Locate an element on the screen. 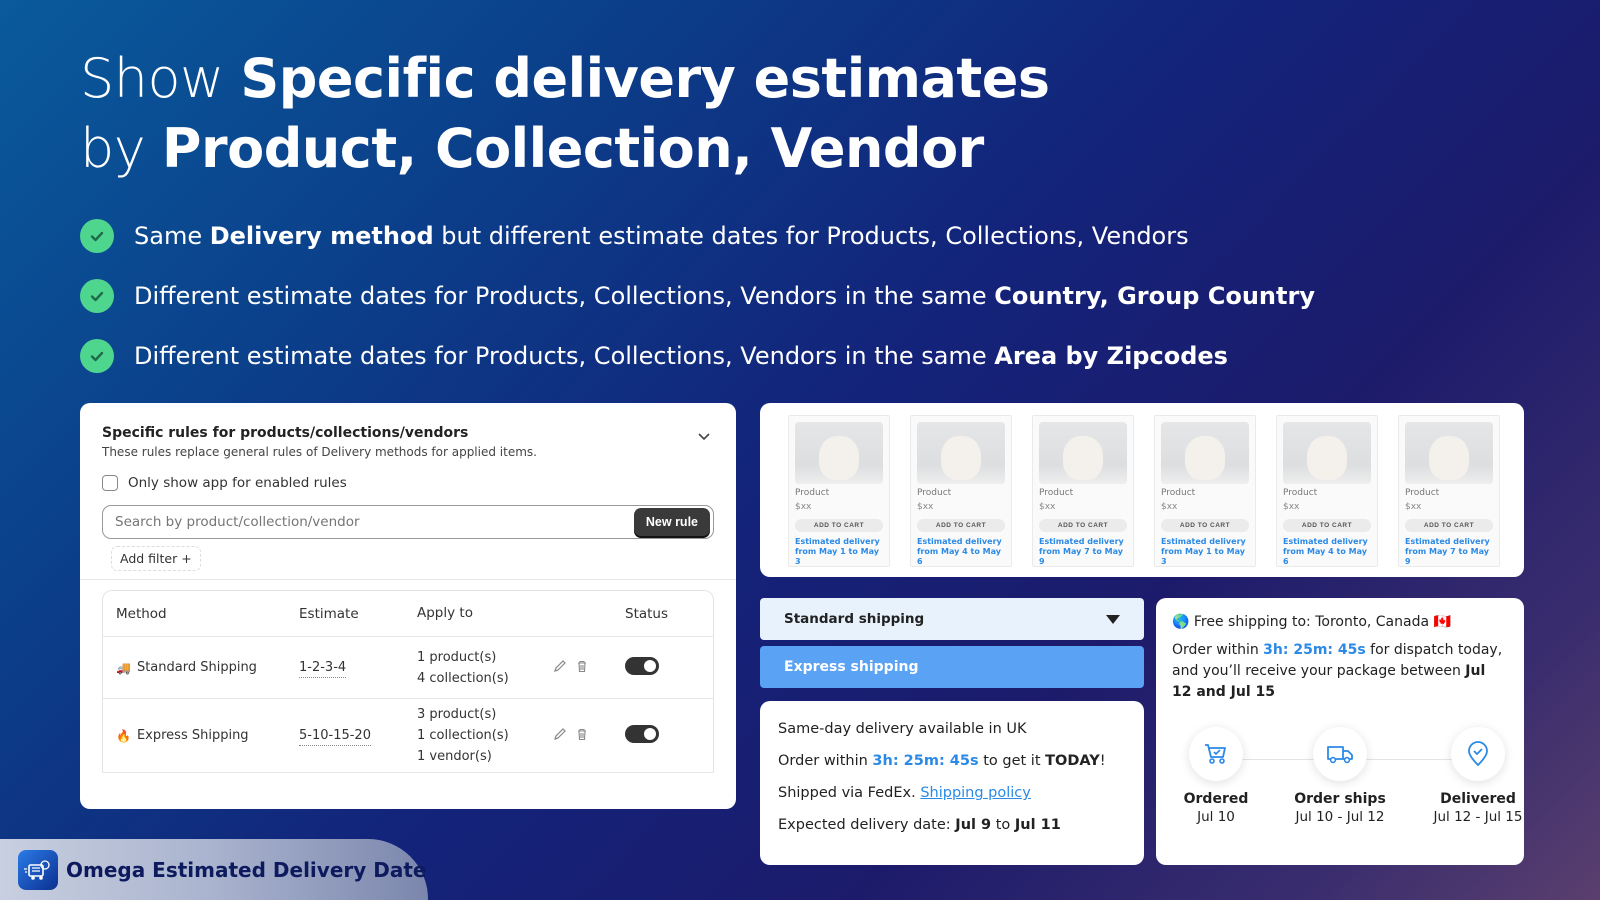  col-estimate: Estimate is located at coordinates (329, 613).